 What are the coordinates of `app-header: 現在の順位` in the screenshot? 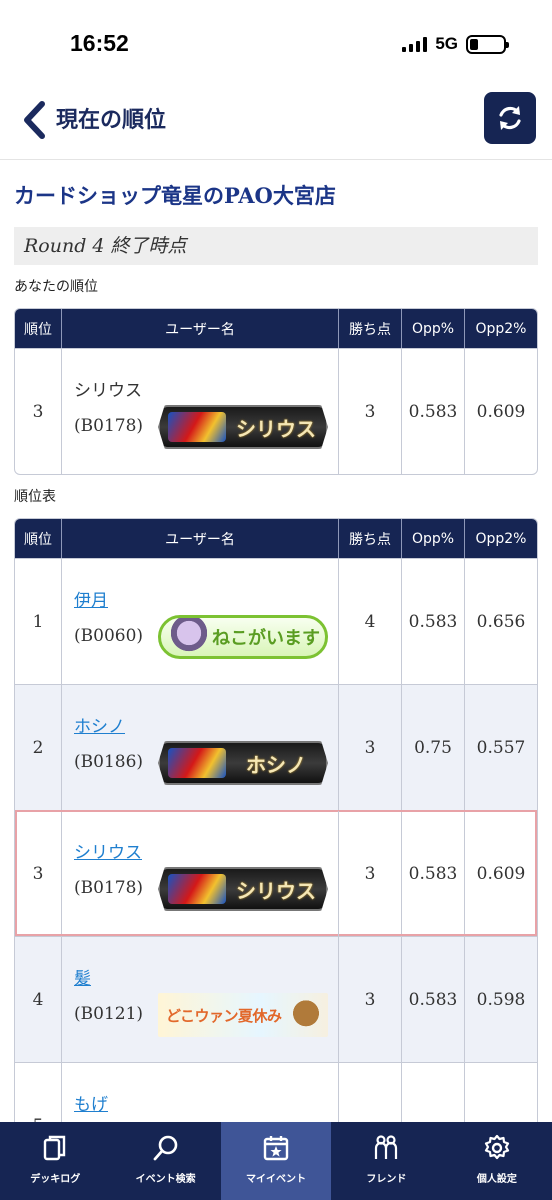 It's located at (276, 126).